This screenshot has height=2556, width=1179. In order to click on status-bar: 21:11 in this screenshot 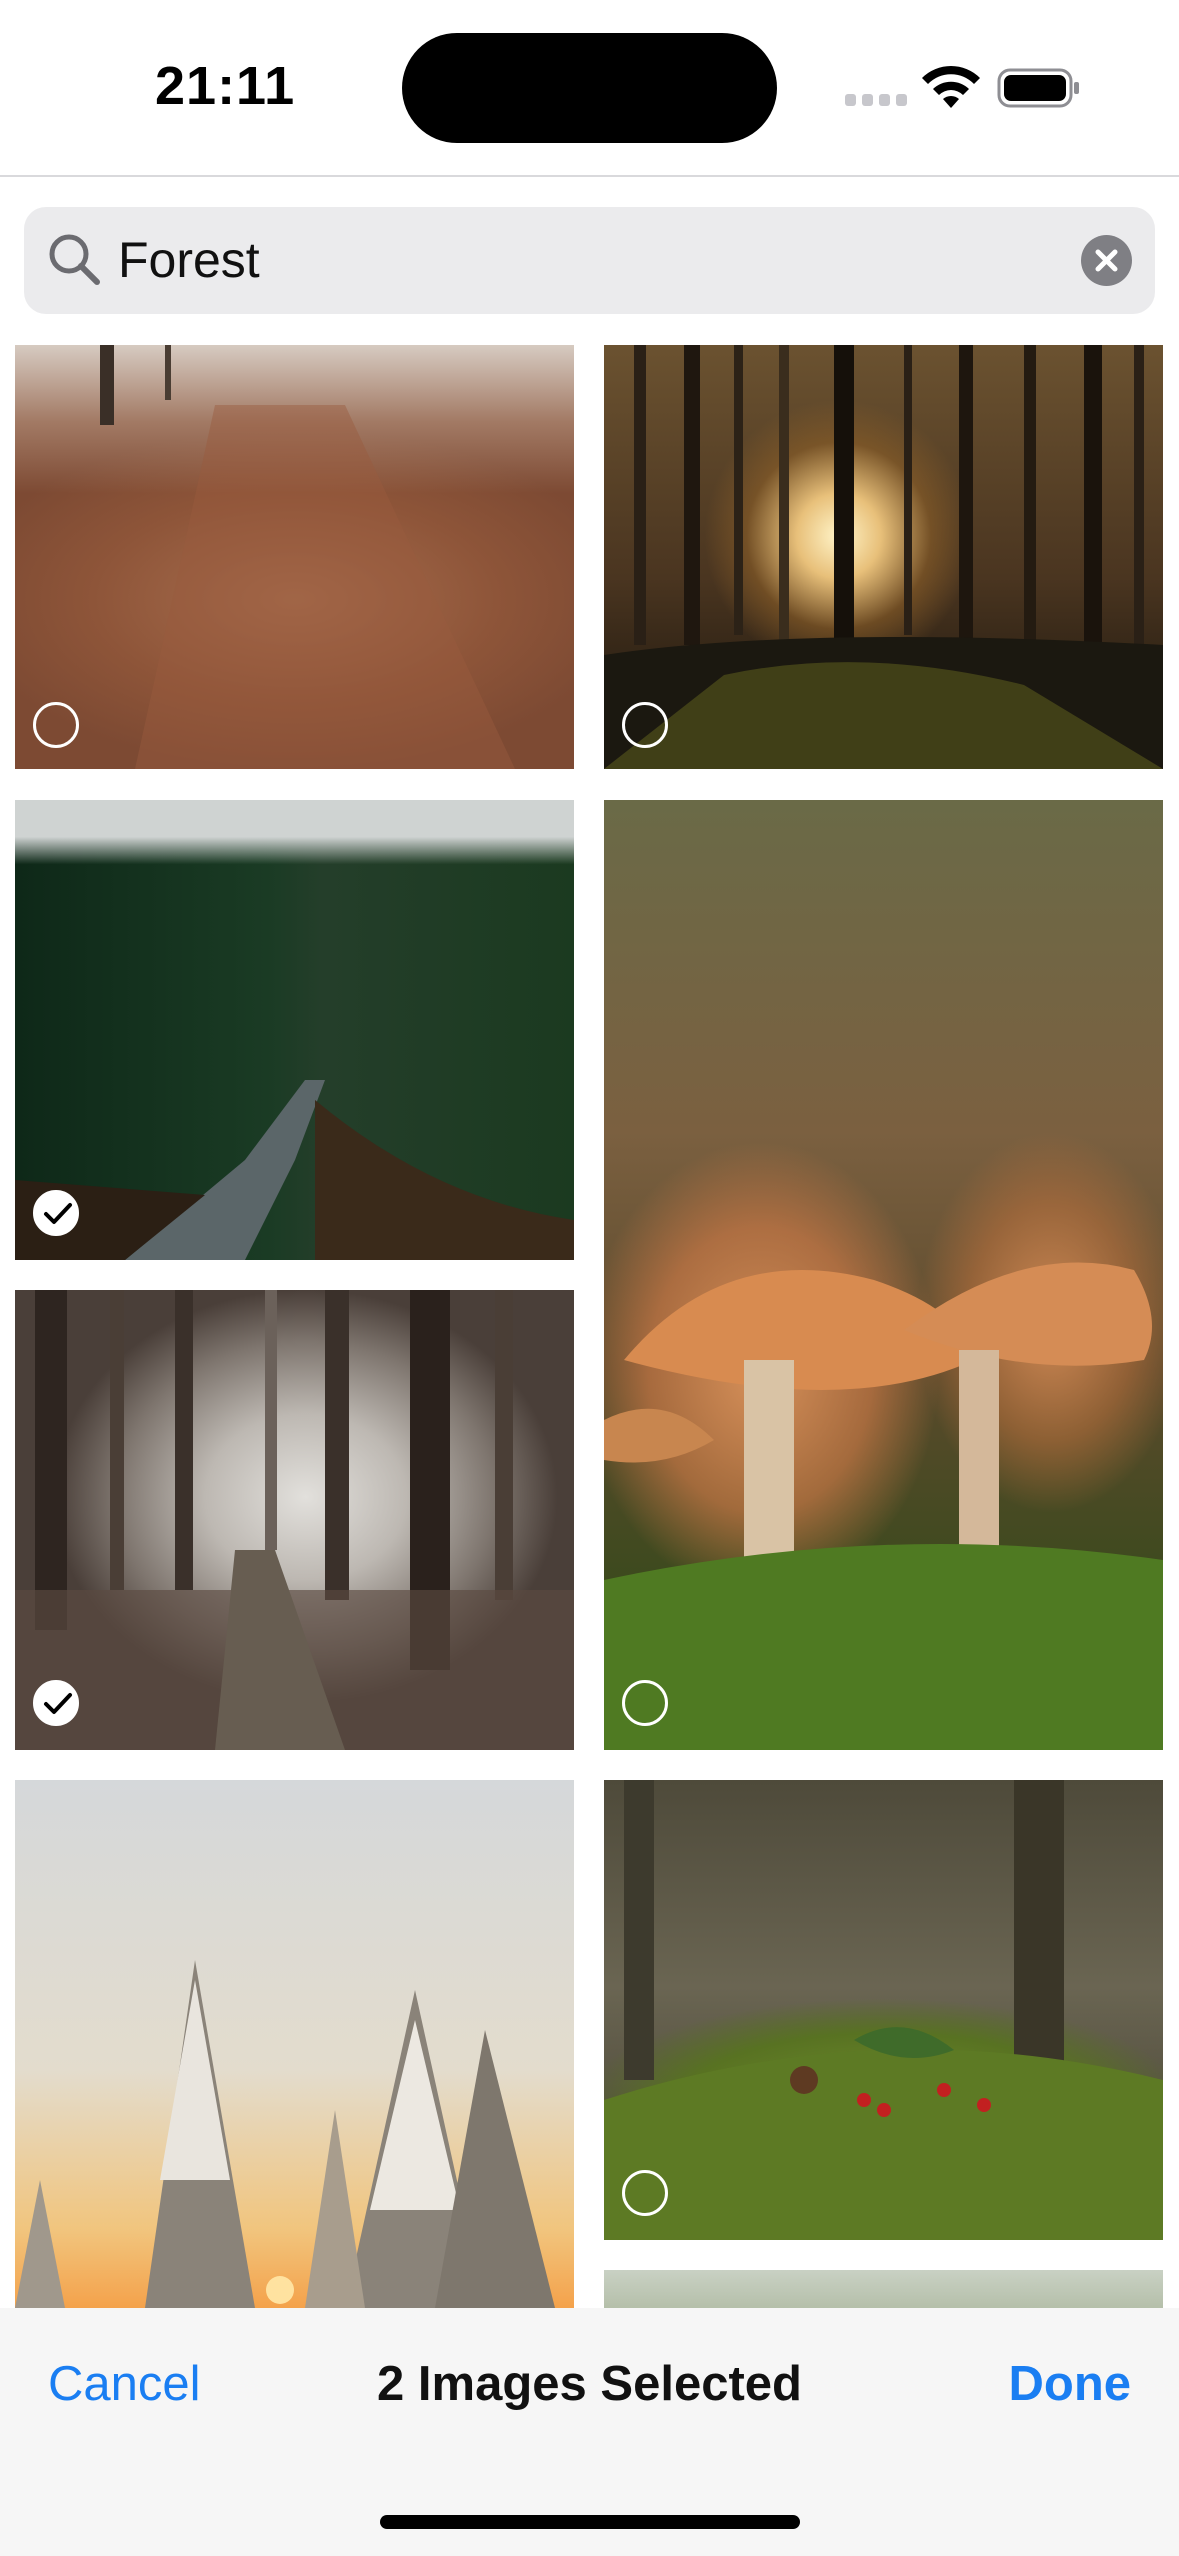, I will do `click(589, 87)`.